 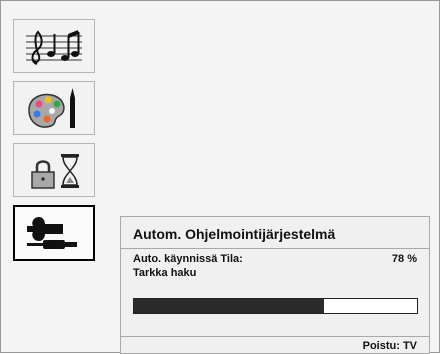 I want to click on lock-timer-icon, so click(x=55, y=171).